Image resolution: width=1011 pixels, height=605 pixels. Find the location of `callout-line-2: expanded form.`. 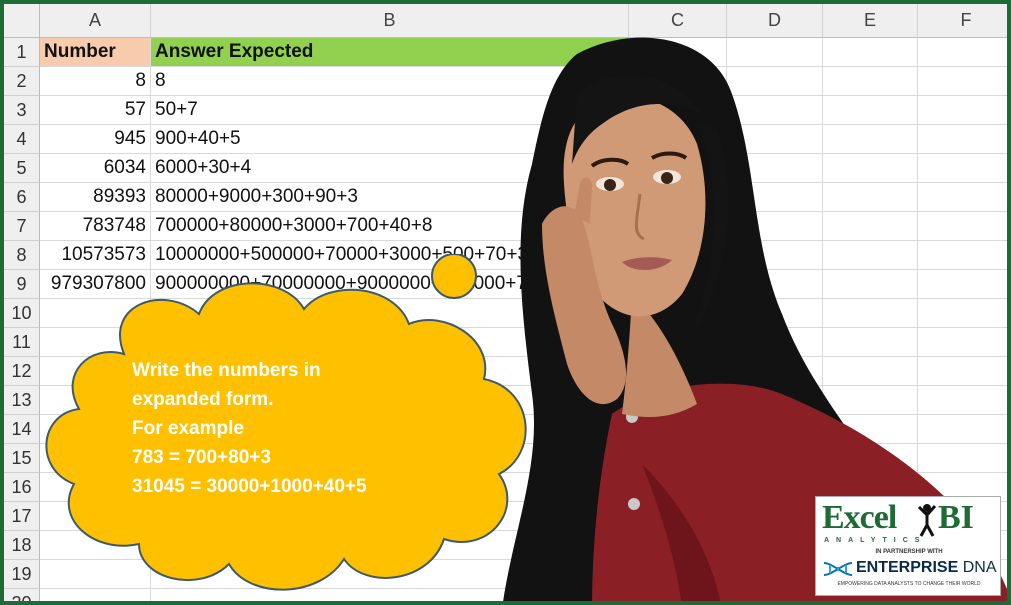

callout-line-2: expanded form. is located at coordinates (203, 399).